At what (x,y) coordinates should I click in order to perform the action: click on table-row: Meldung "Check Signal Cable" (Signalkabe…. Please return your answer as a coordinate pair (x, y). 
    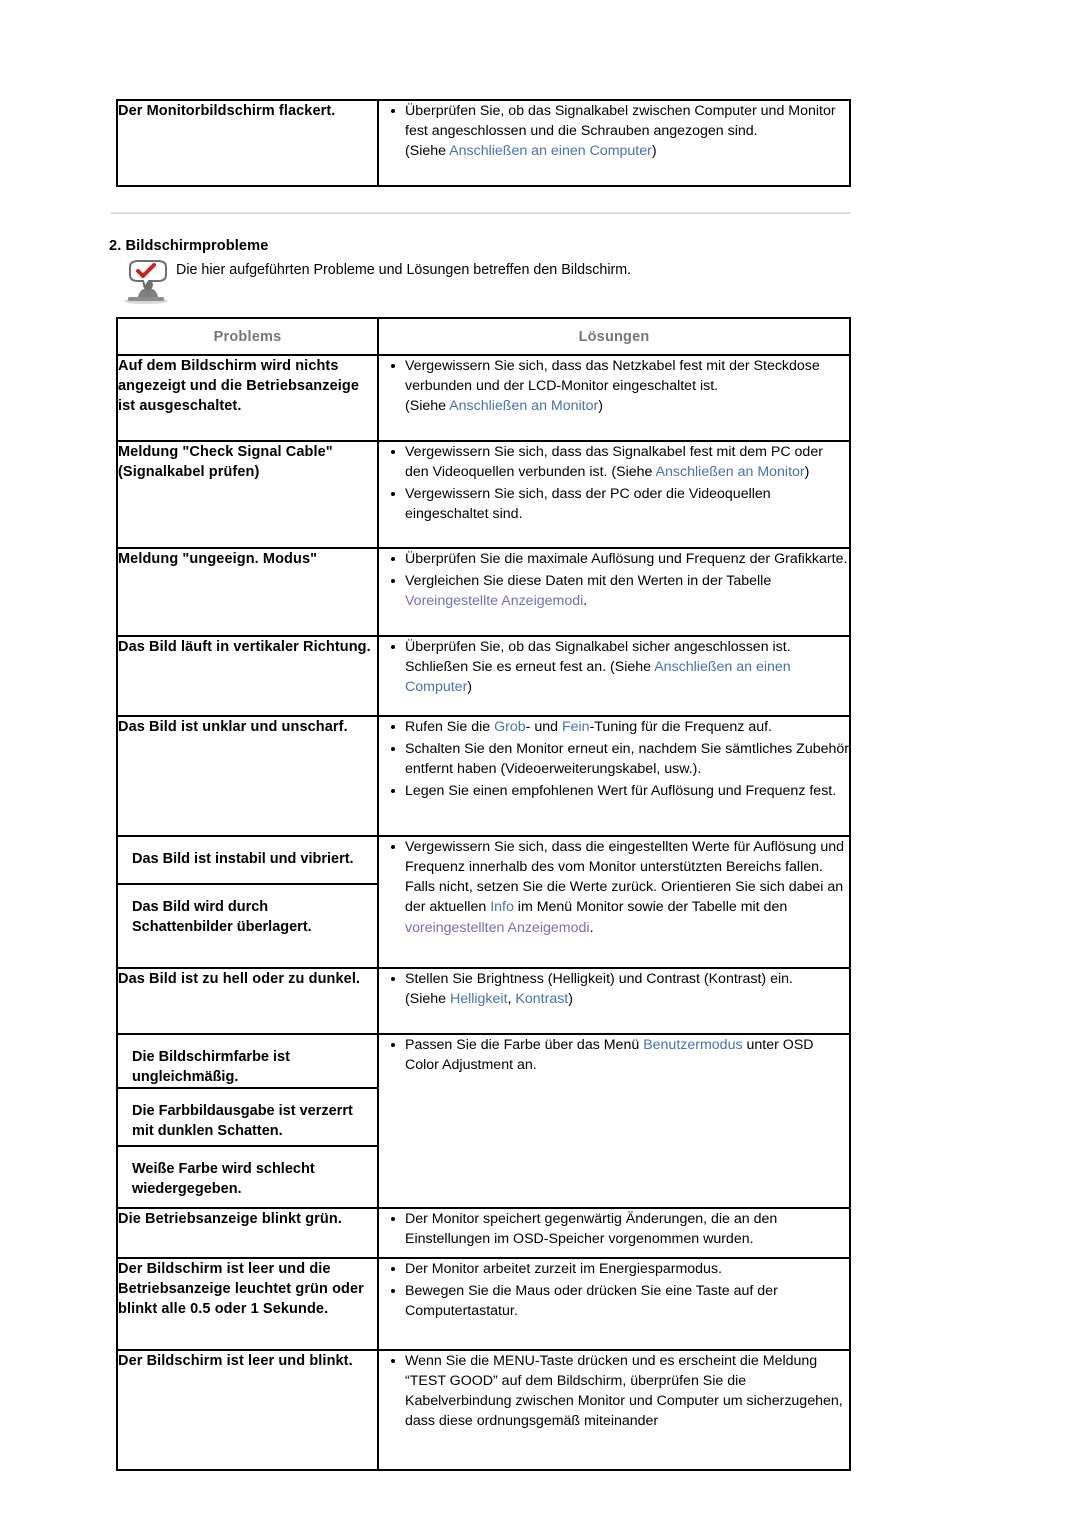
    Looking at the image, I should click on (483, 494).